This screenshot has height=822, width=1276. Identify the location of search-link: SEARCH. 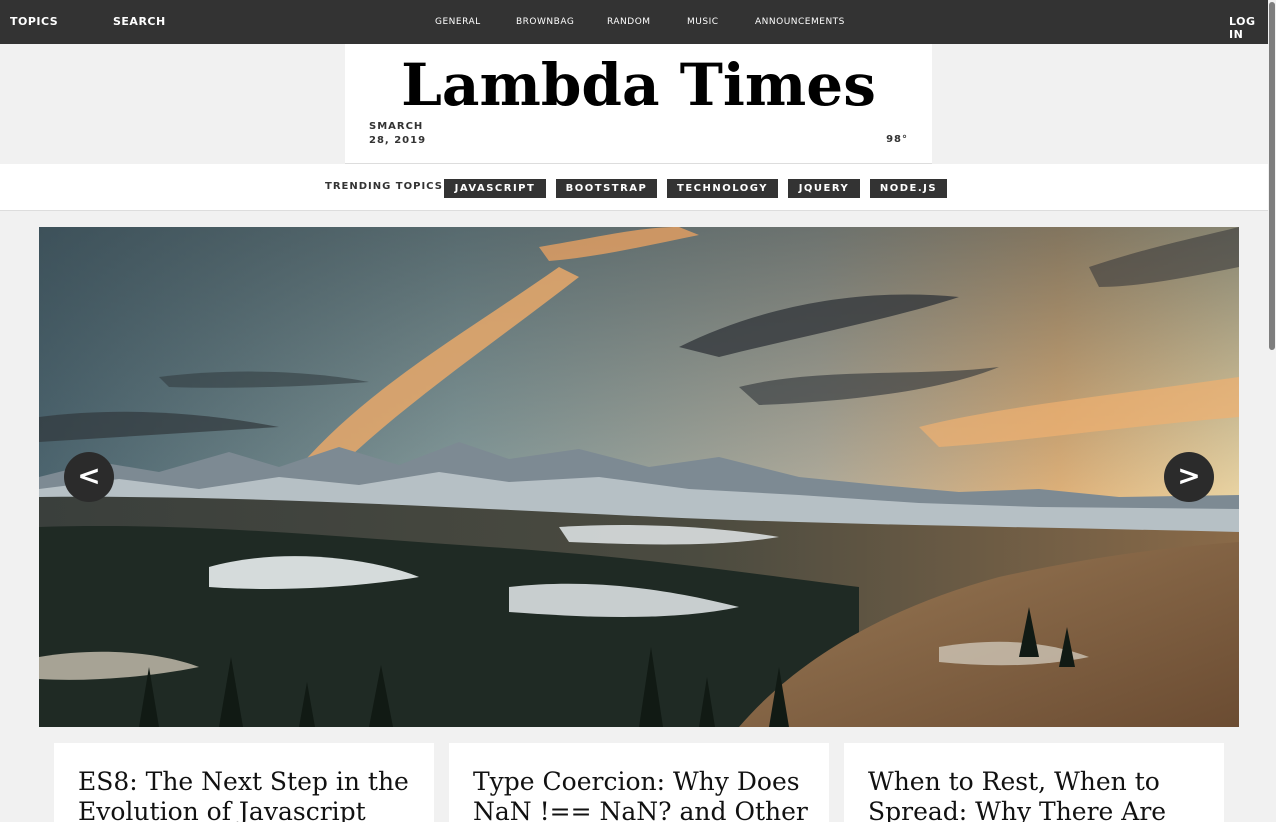
(139, 21).